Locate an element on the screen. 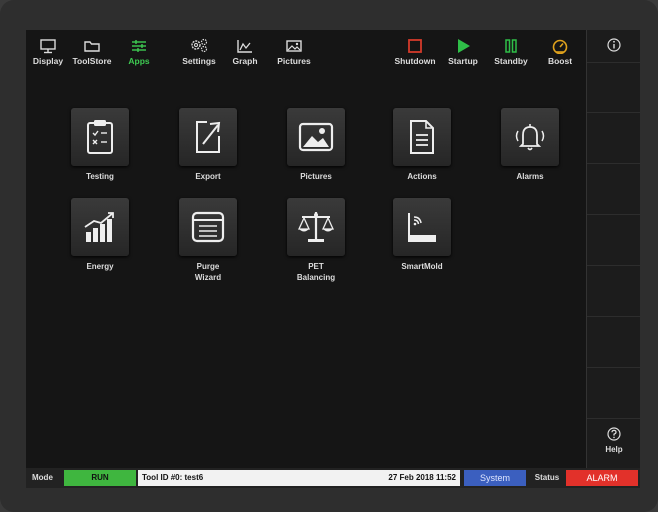 This screenshot has width=658, height=512. toolbar-boost-label: Boost is located at coordinates (560, 61).